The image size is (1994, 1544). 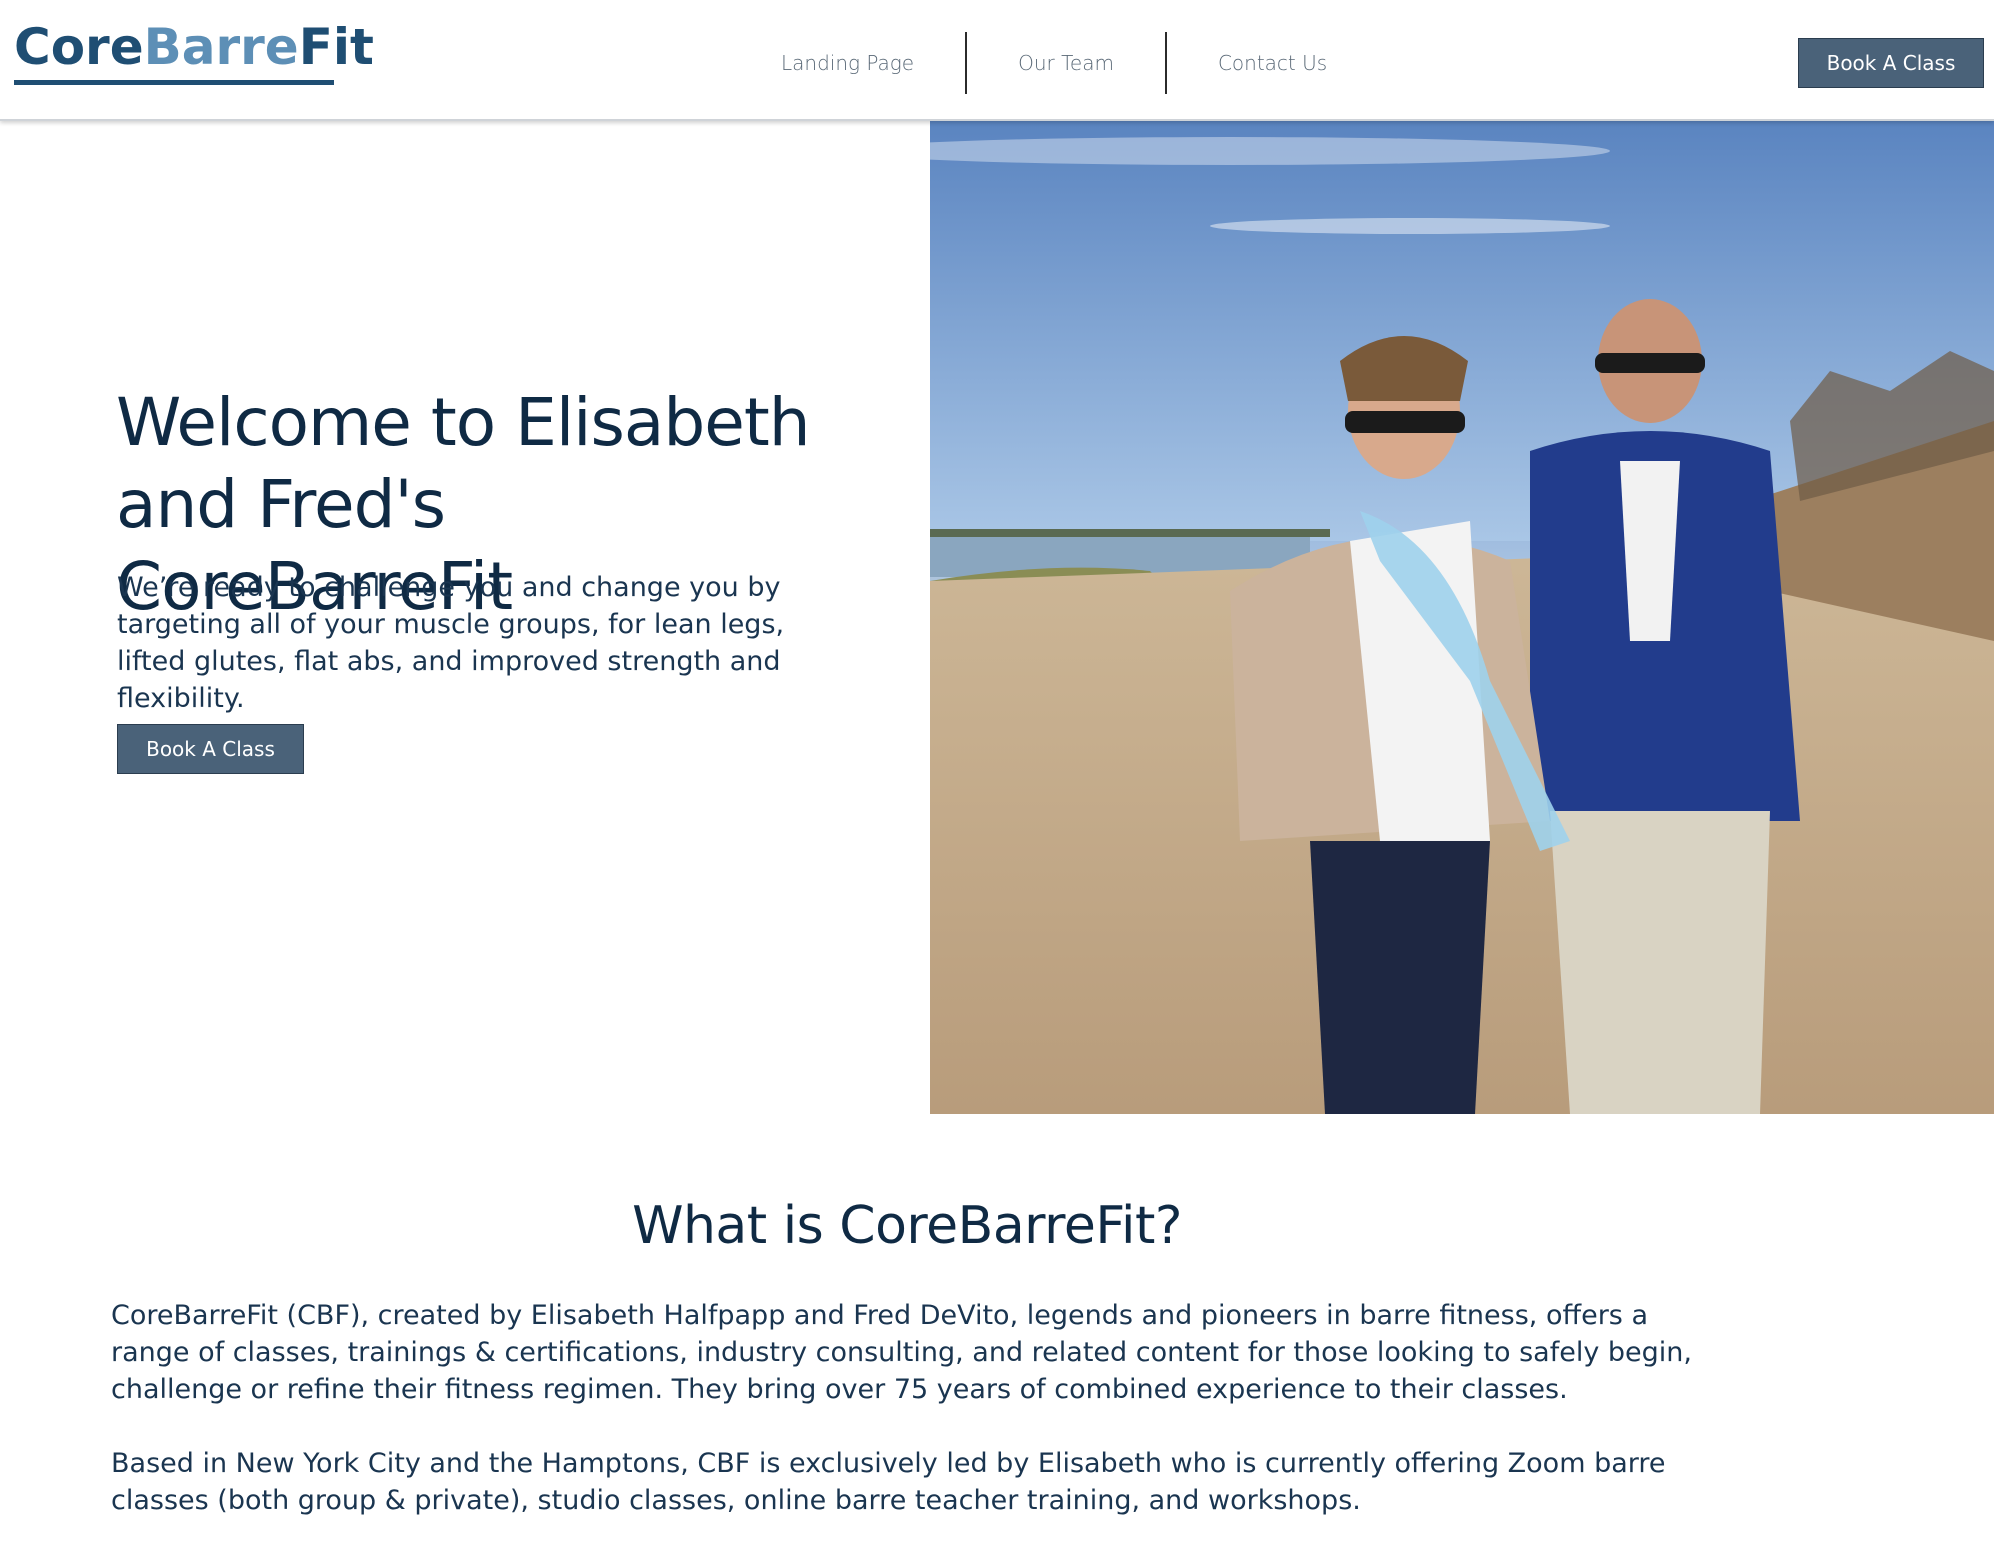 What do you see at coordinates (907, 1226) in the screenshot?
I see `about-section-title: What is CoreBarreFit?` at bounding box center [907, 1226].